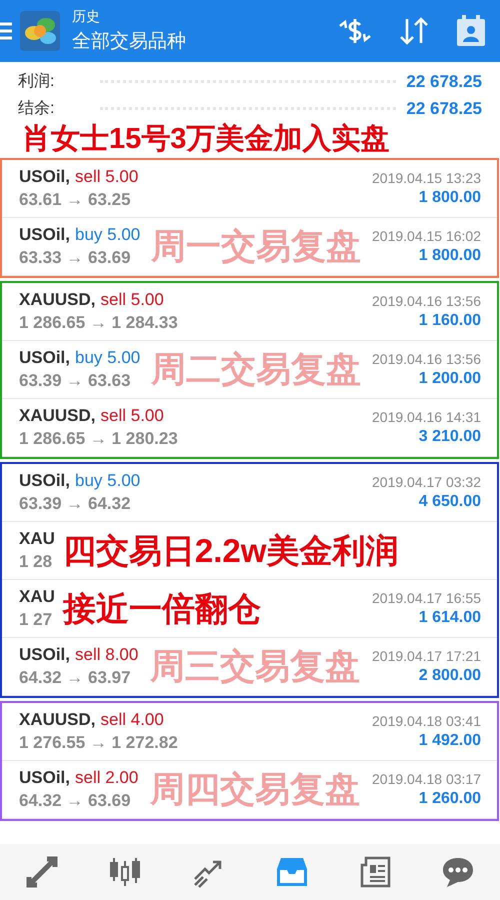  I want to click on chat-bubble-icon, so click(458, 872).